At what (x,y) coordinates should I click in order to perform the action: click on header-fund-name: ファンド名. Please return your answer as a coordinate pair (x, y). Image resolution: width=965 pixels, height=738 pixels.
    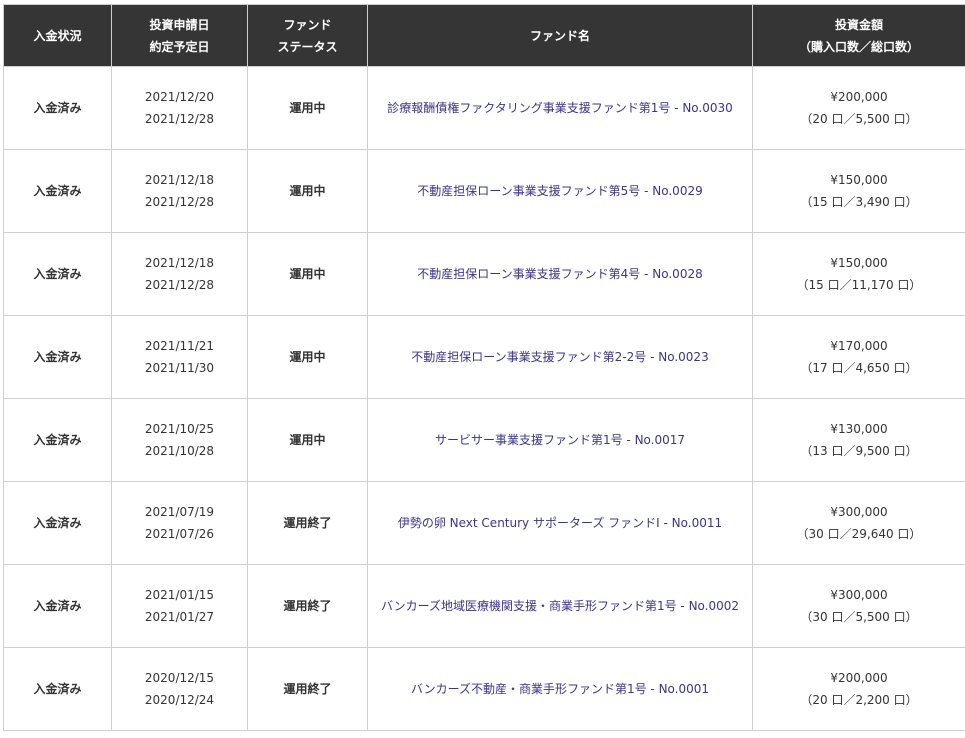
    Looking at the image, I should click on (560, 35).